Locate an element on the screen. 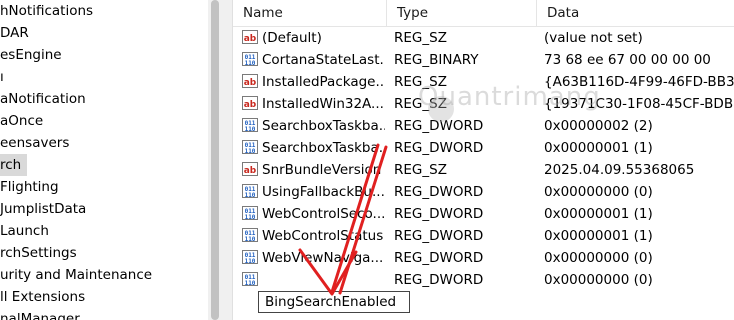 The image size is (734, 320). tree-item: hNotifications is located at coordinates (49, 11).